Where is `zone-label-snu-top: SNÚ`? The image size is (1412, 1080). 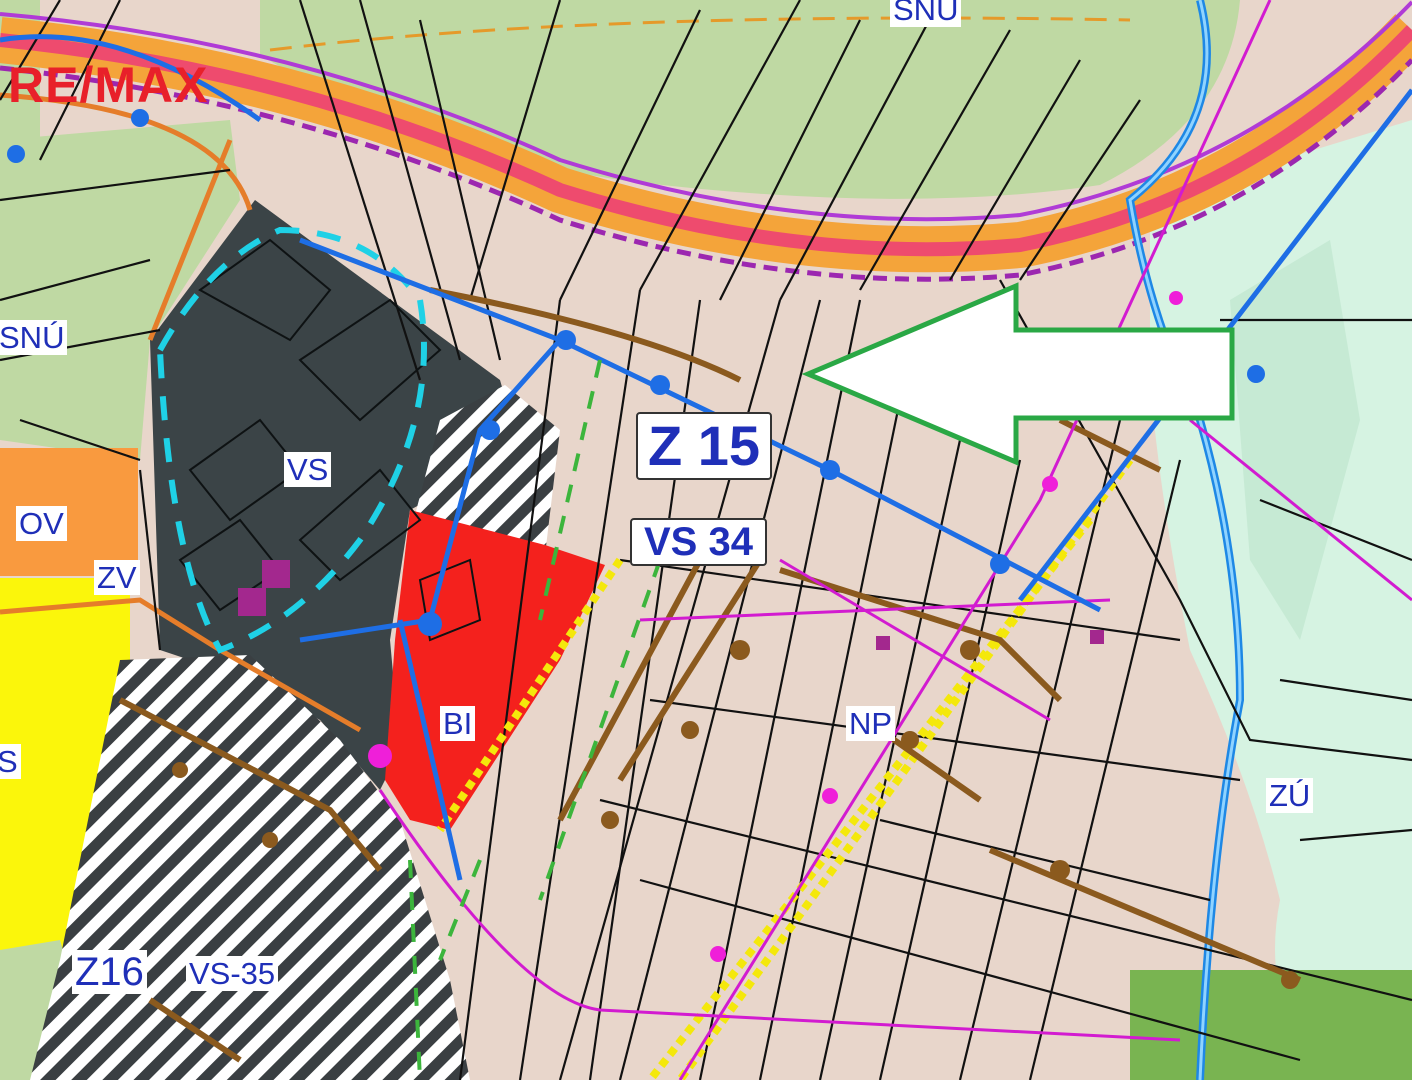
zone-label-snu-top: SNÚ is located at coordinates (926, 13).